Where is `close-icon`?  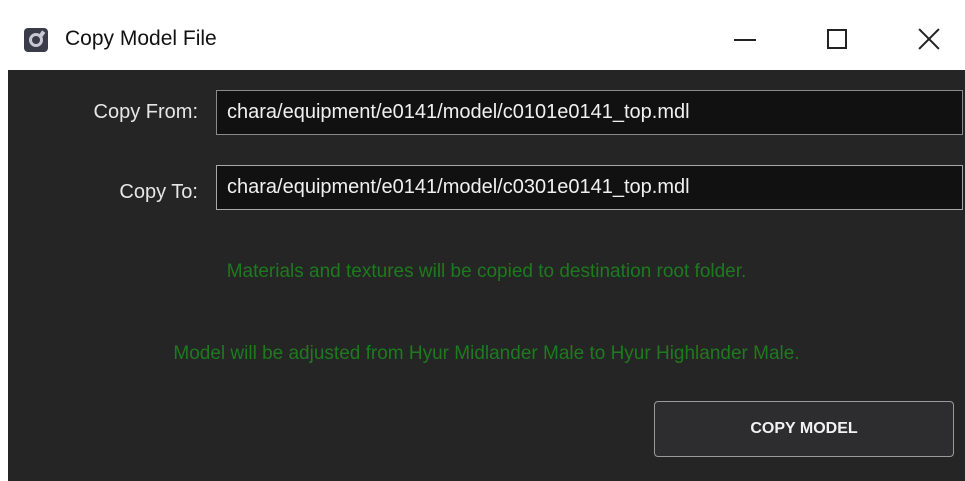
close-icon is located at coordinates (929, 39).